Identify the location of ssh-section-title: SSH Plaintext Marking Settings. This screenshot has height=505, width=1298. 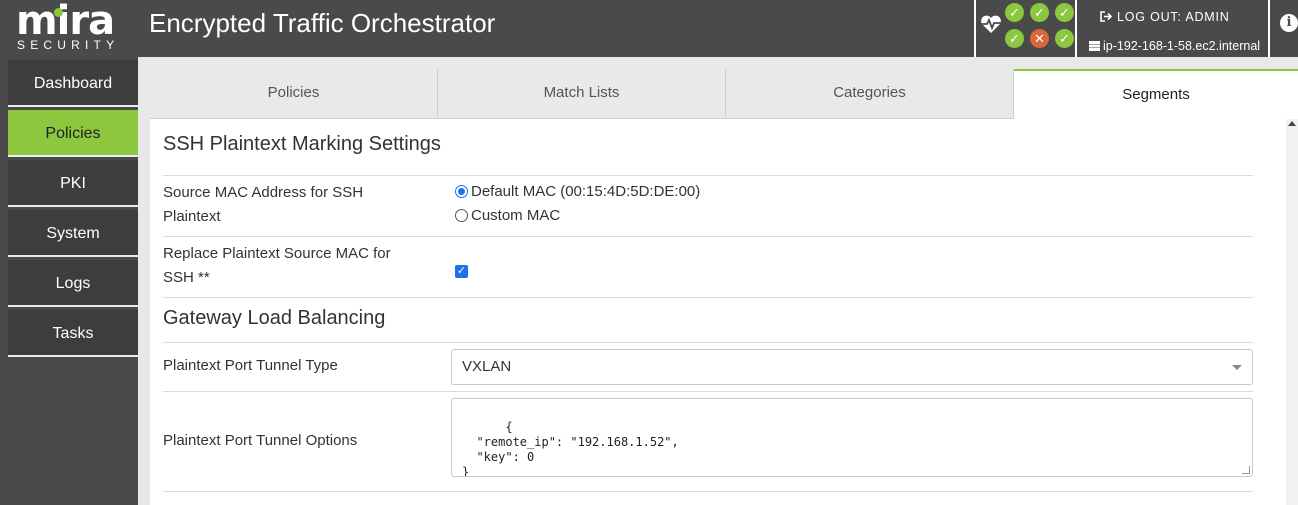
(302, 144).